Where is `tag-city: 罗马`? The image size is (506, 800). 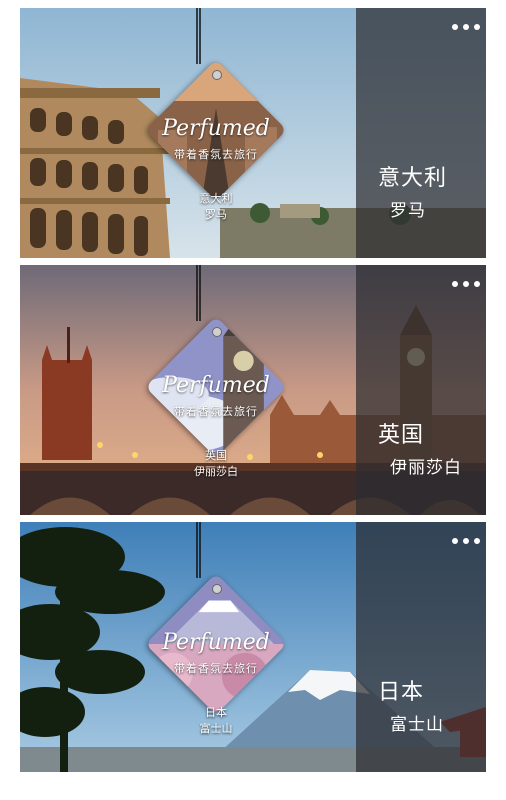
tag-city: 罗马 is located at coordinates (216, 214).